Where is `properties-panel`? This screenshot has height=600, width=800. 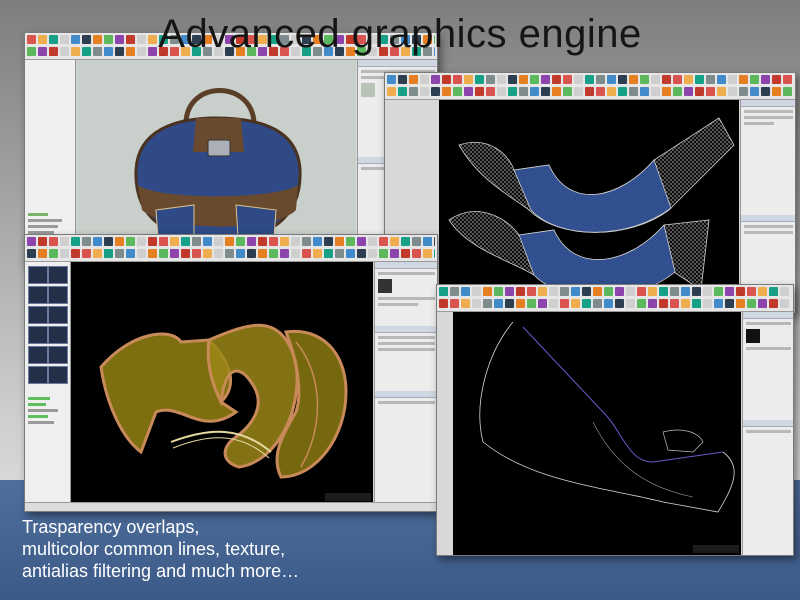 properties-panel is located at coordinates (405, 382).